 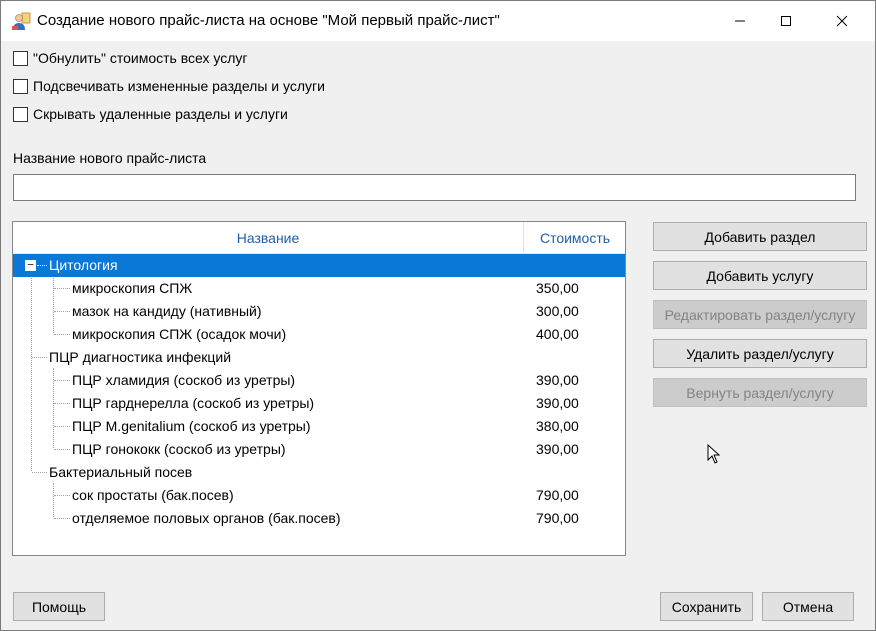 What do you see at coordinates (268, 238) in the screenshot?
I see `column-header-name: Название` at bounding box center [268, 238].